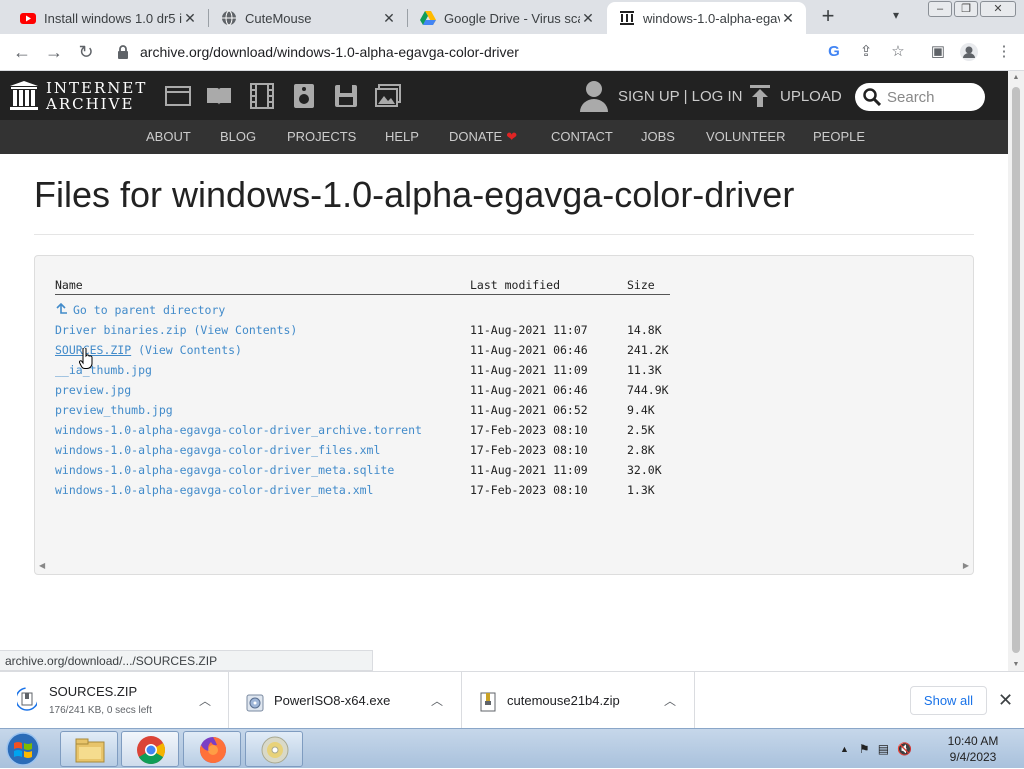 The width and height of the screenshot is (1024, 769). Describe the element at coordinates (402, 136) in the screenshot. I see `nav-help: HELP` at that location.